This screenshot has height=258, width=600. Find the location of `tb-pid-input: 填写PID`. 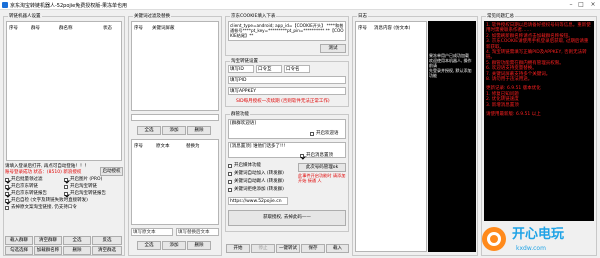

tb-pid-input: 填写PID is located at coordinates (287, 80).